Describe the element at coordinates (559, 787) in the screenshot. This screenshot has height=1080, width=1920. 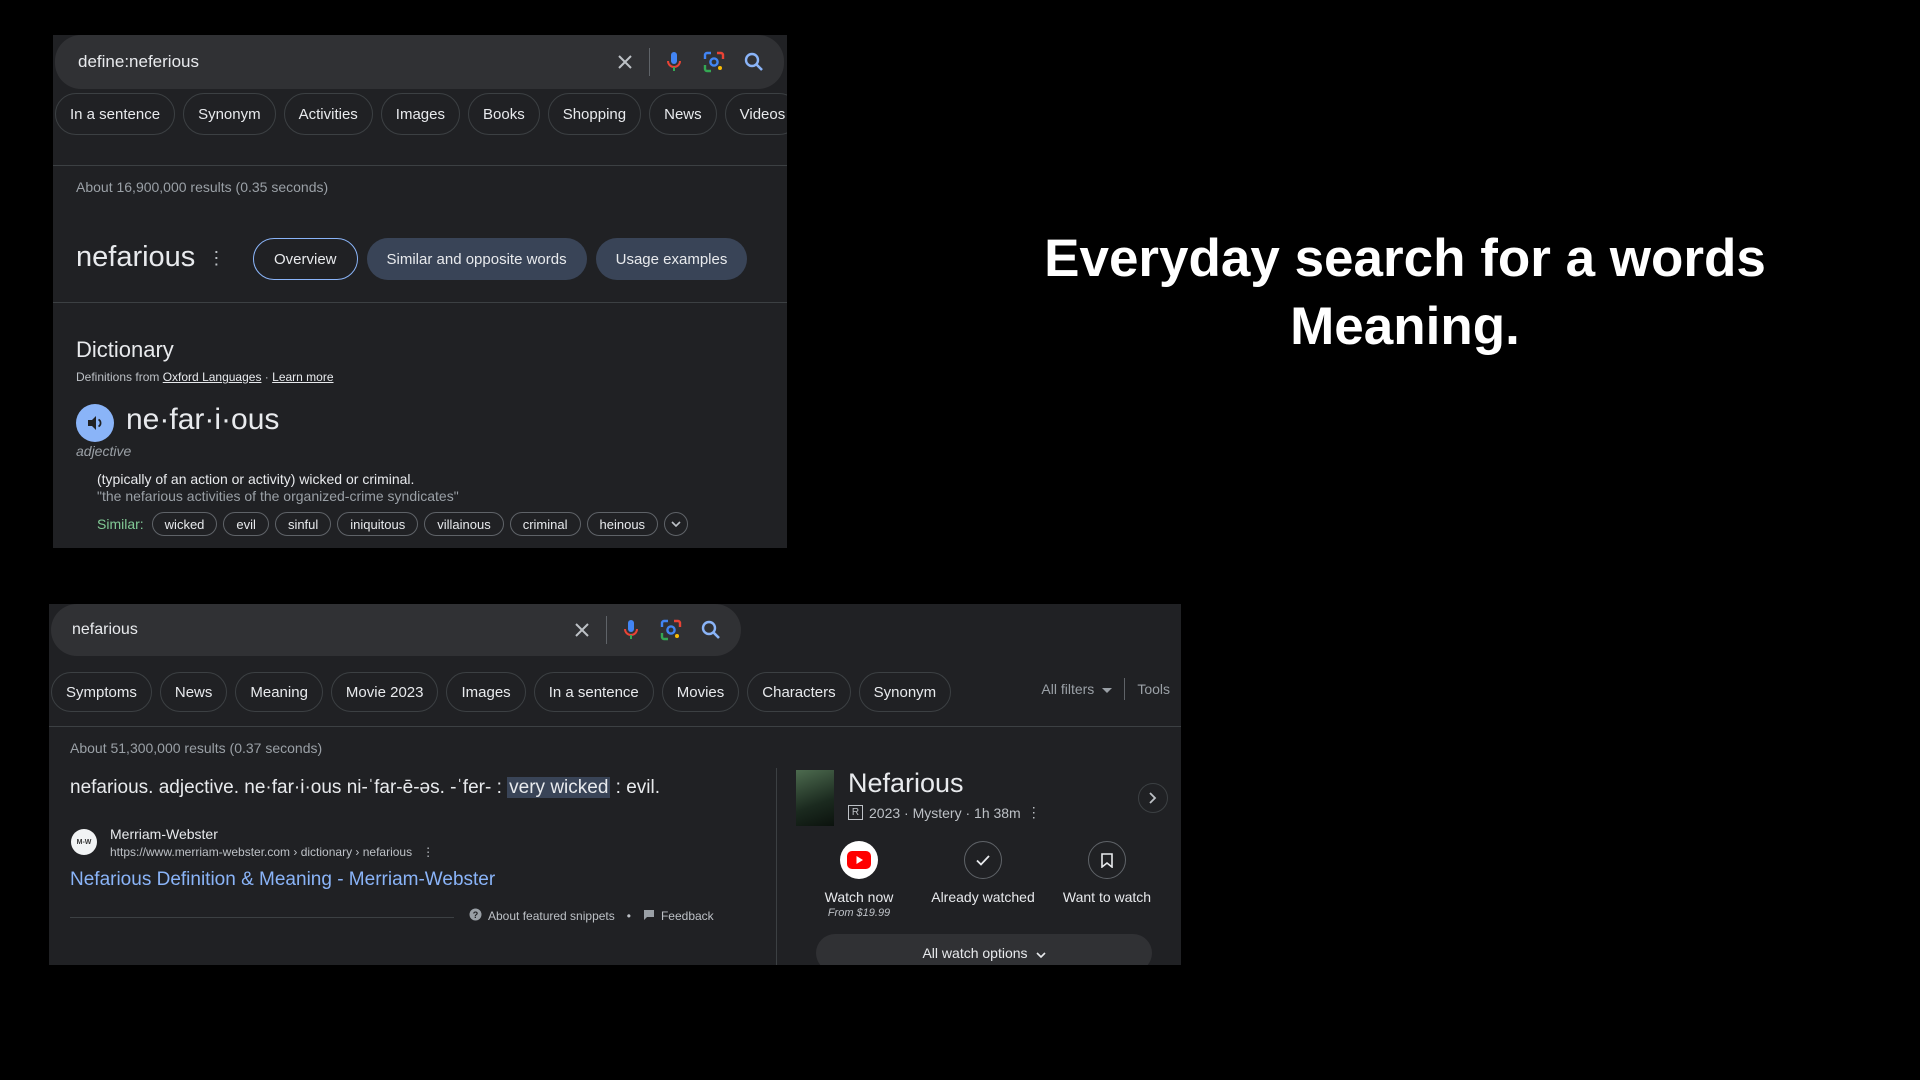
I see `snippet-highlight: very wicked` at that location.